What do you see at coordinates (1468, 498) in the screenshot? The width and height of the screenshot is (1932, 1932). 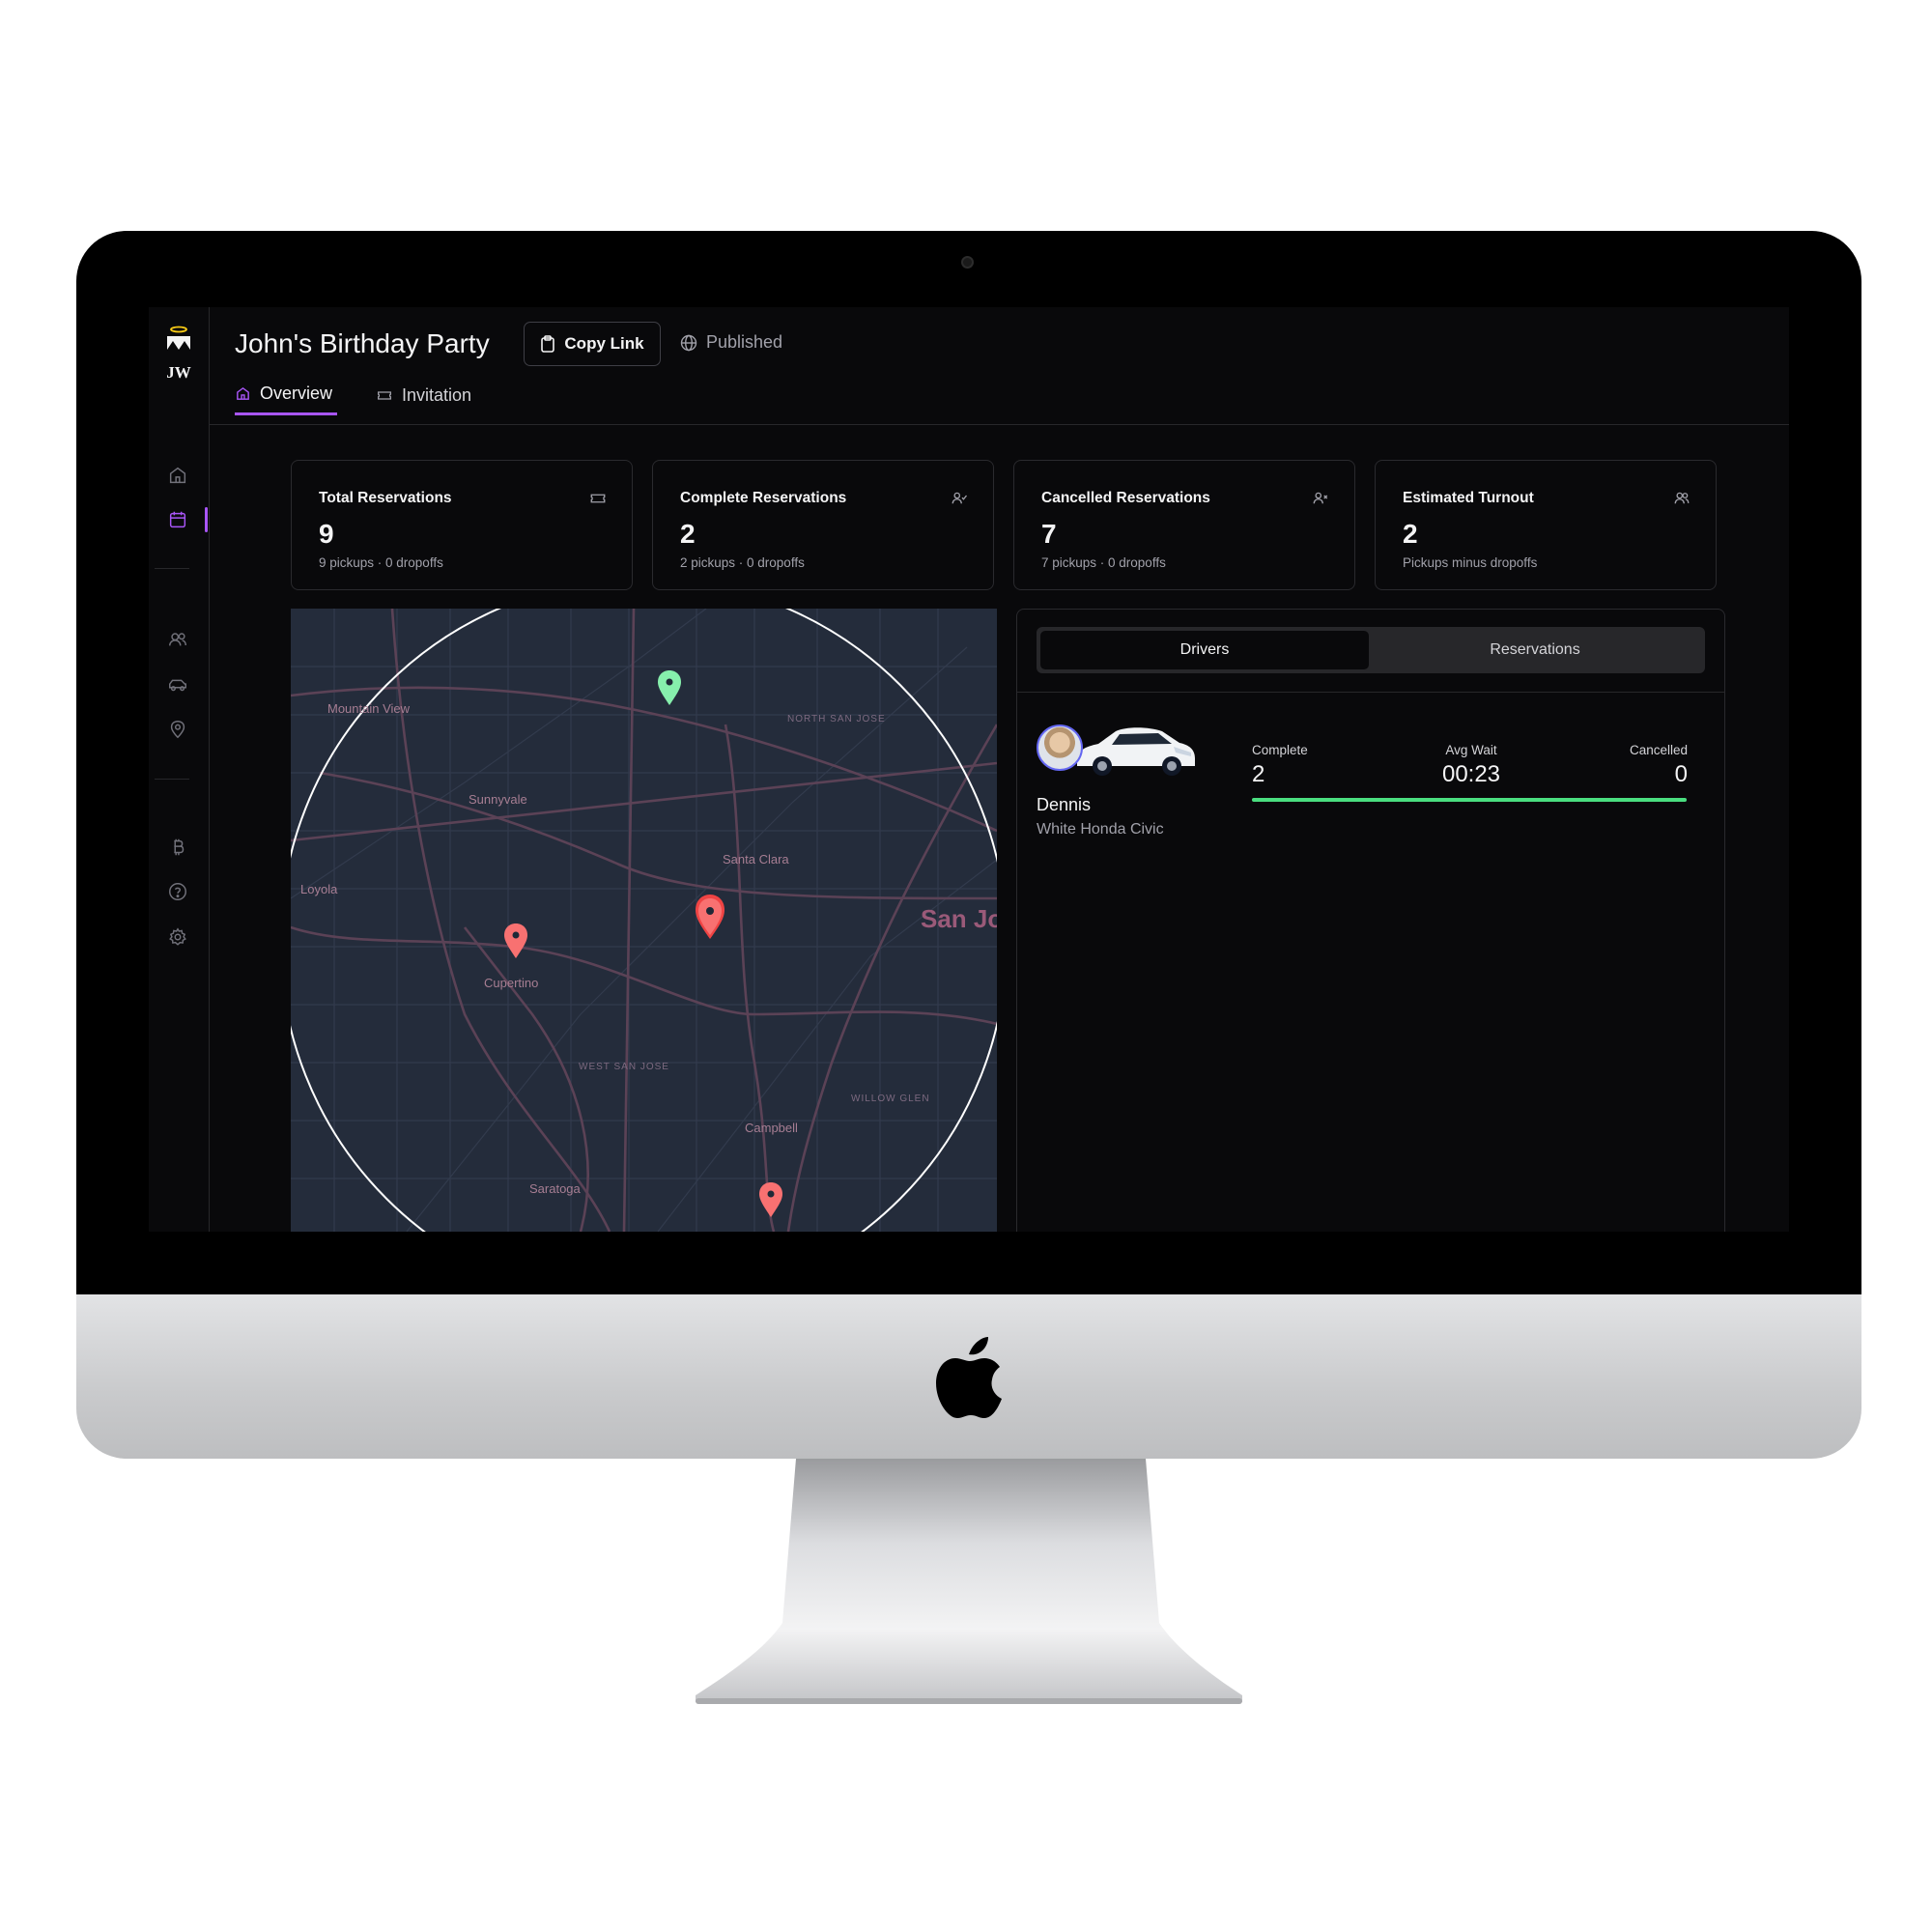 I see `stat-title: Estimated Turnout` at bounding box center [1468, 498].